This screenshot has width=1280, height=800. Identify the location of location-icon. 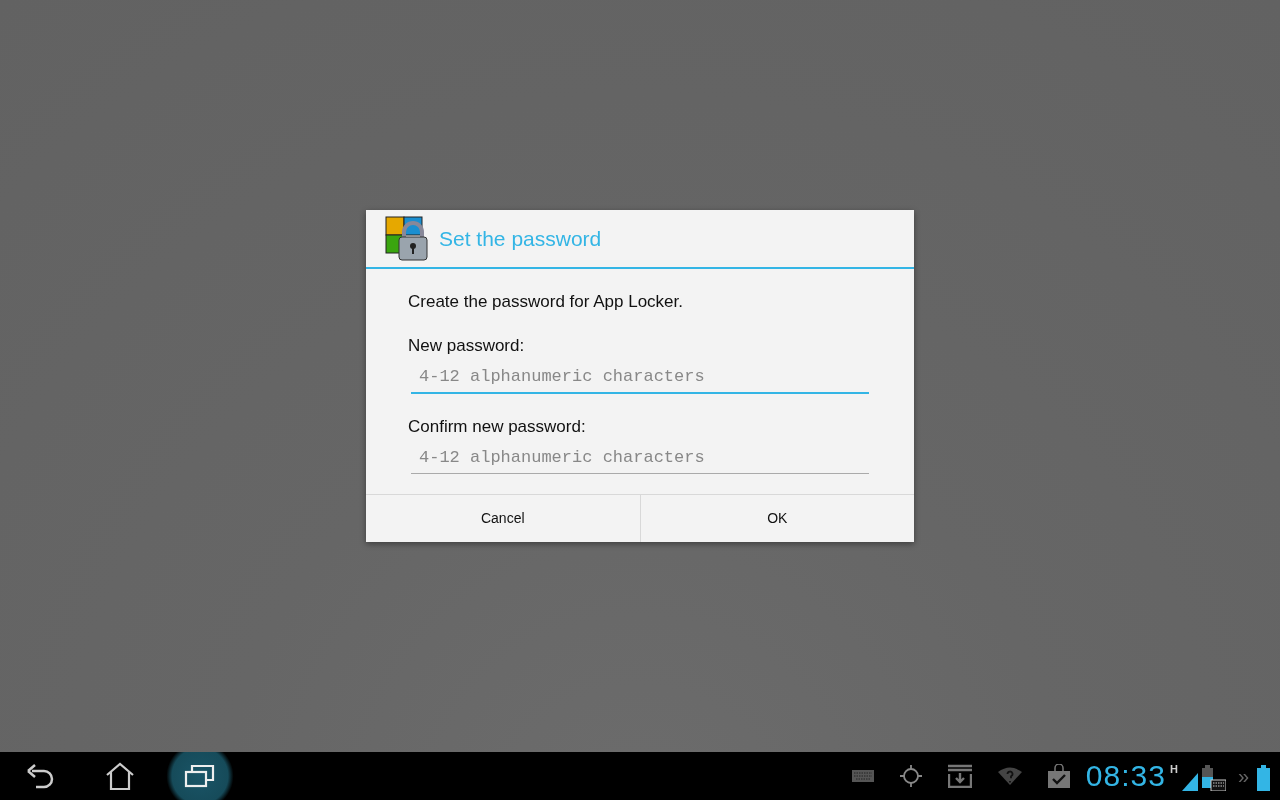
(910, 776).